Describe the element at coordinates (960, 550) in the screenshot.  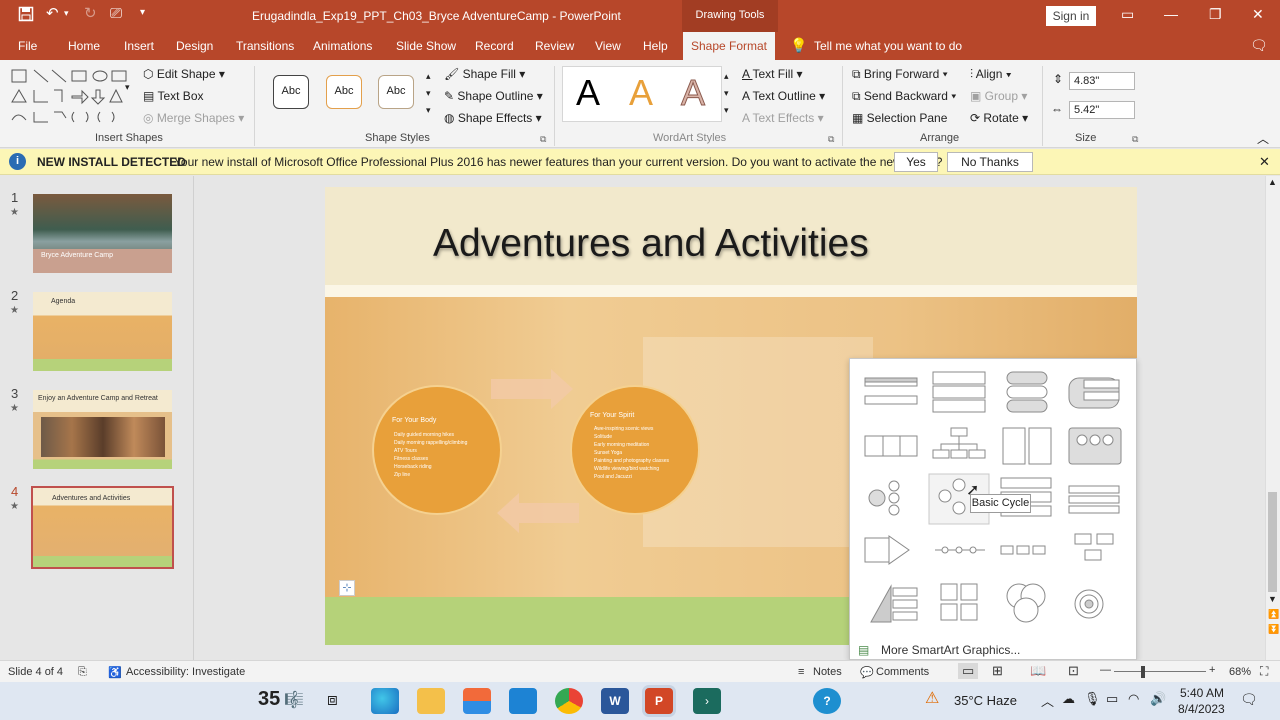
I see `layout-continuous-arrow-process` at that location.